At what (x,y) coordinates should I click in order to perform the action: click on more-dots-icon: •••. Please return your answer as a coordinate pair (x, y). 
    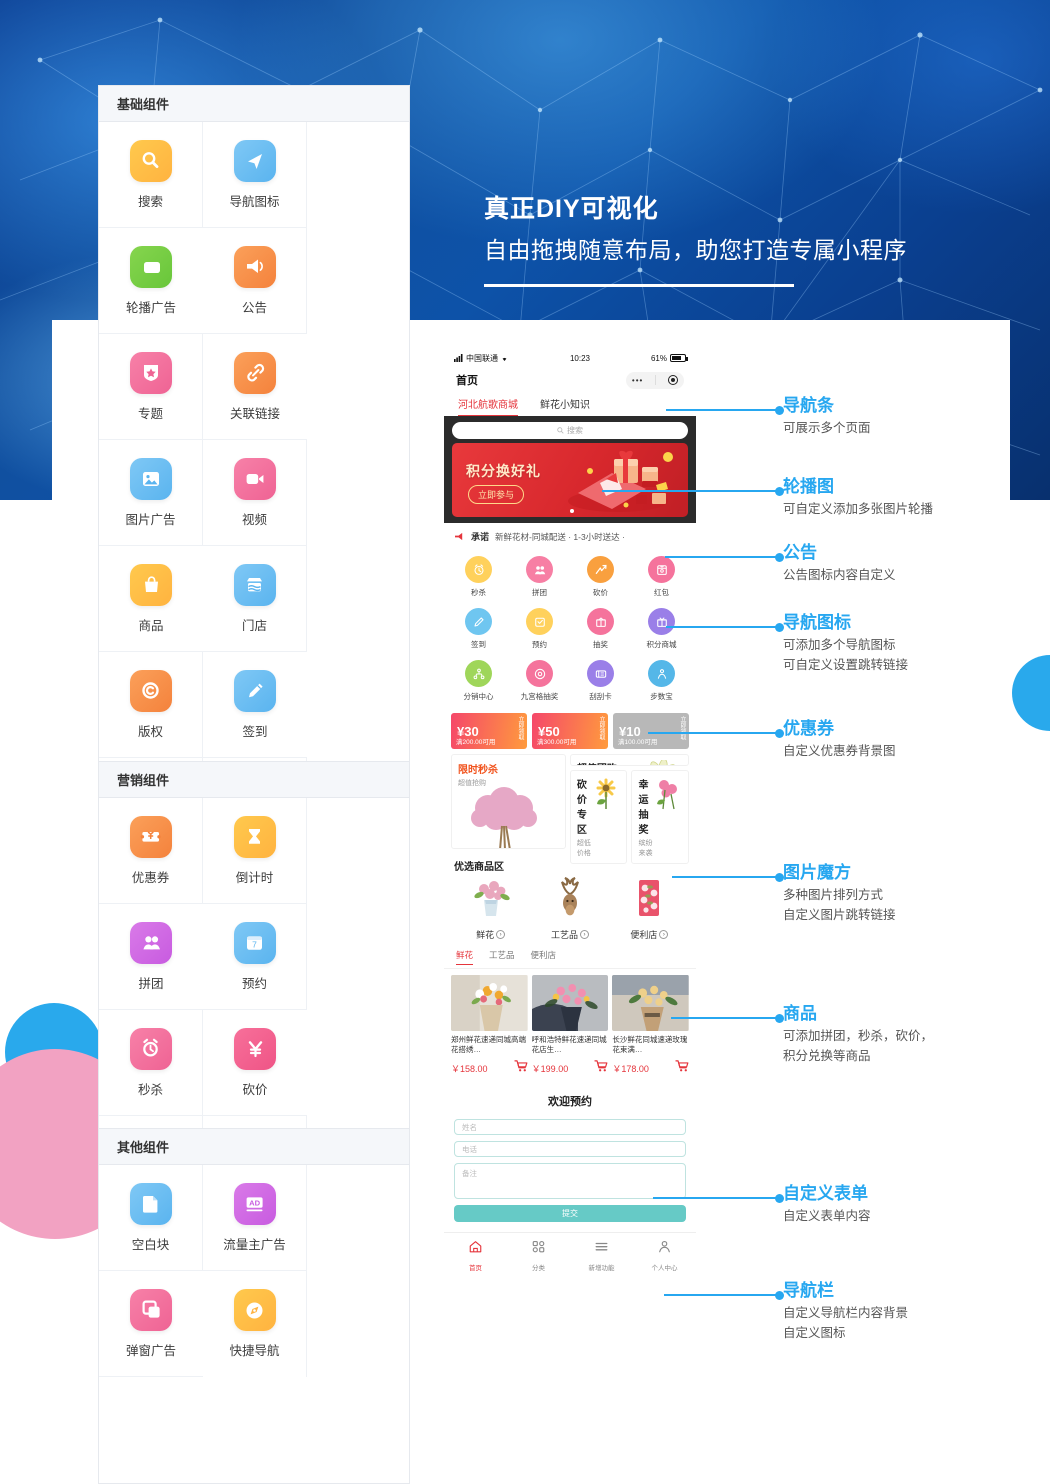
    Looking at the image, I should click on (637, 380).